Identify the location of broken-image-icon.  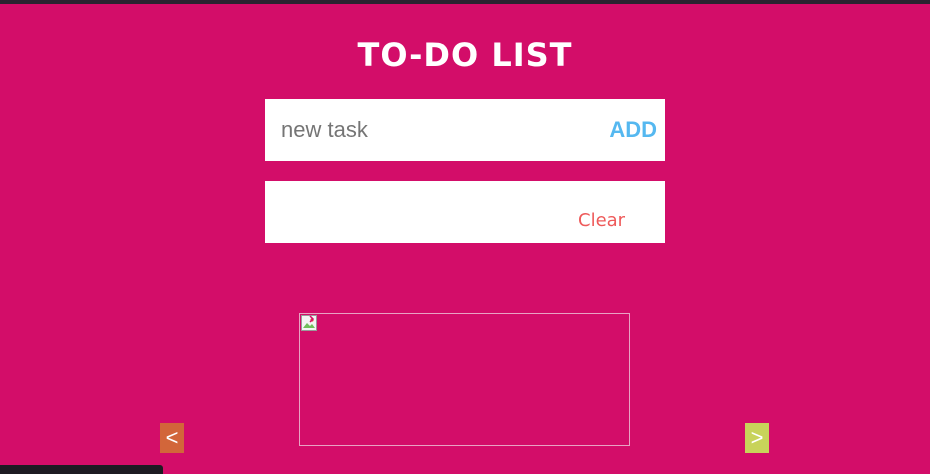
(309, 323).